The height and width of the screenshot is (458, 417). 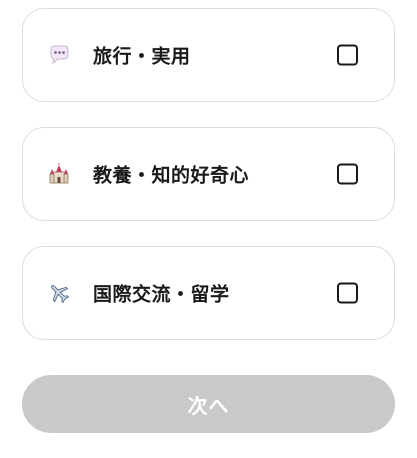 I want to click on next-button: 次へ, so click(x=208, y=404).